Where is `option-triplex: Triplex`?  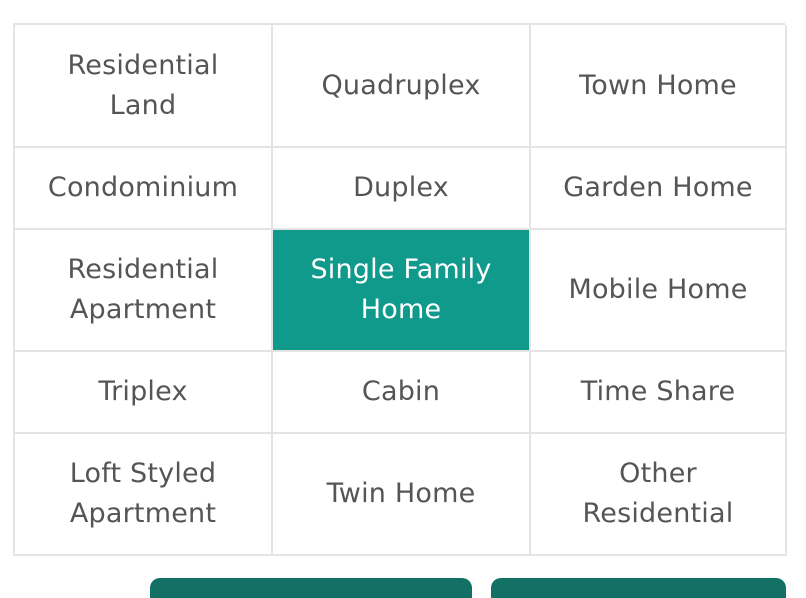 option-triplex: Triplex is located at coordinates (144, 393).